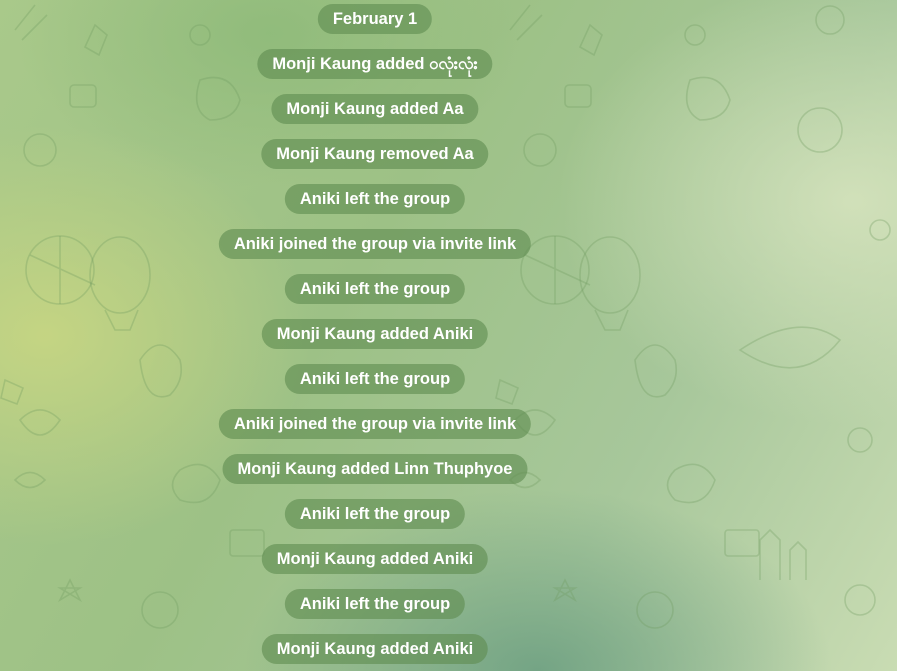 The image size is (897, 671). What do you see at coordinates (375, 154) in the screenshot?
I see `service-message: Monji Kaung removed Aa` at bounding box center [375, 154].